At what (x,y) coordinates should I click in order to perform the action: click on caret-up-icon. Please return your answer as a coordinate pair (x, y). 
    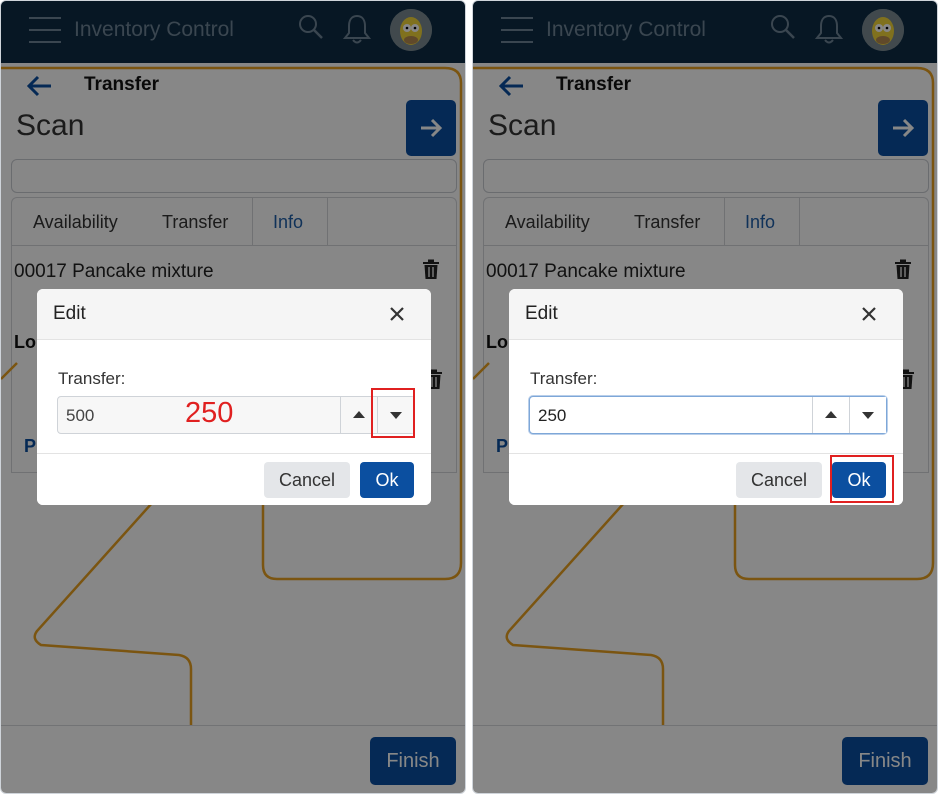
    Looking at the image, I should click on (831, 414).